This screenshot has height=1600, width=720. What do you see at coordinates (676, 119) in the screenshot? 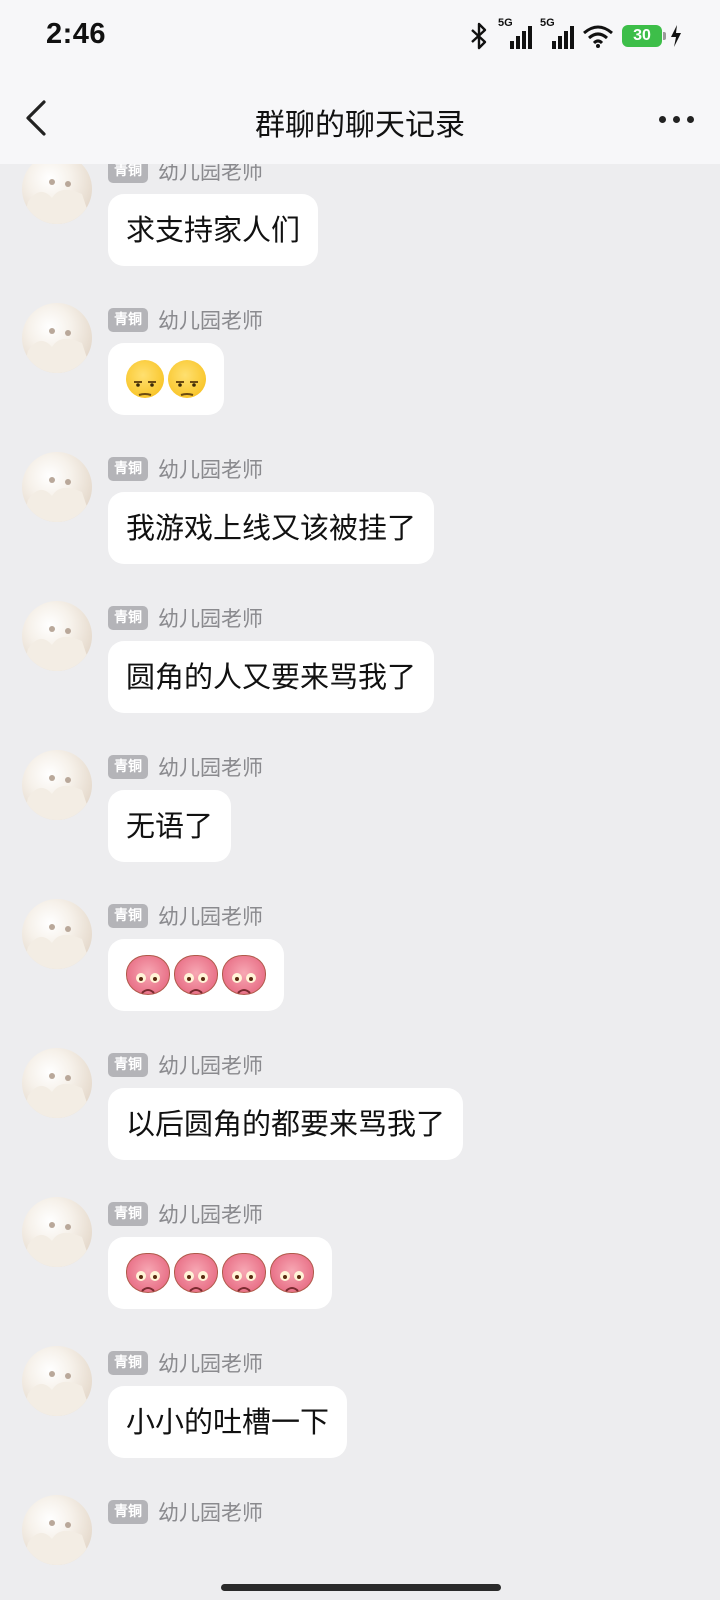
I see `more-dots-icon` at bounding box center [676, 119].